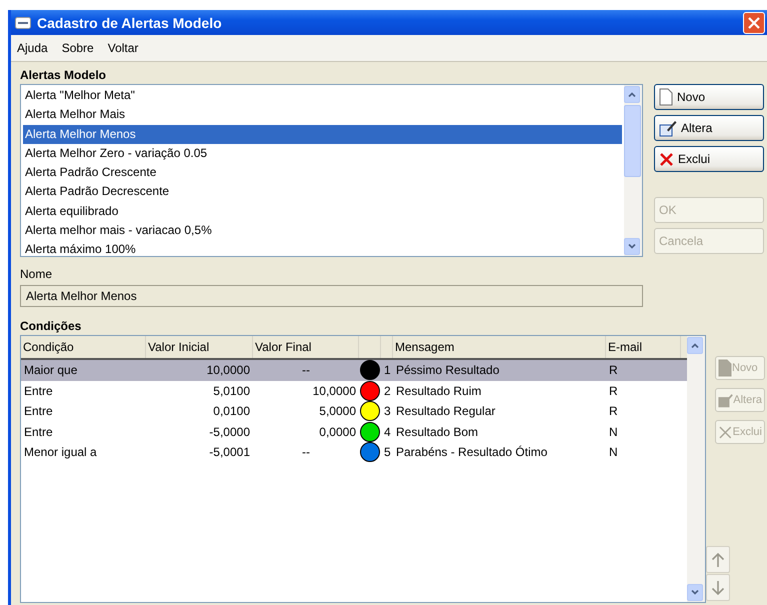  What do you see at coordinates (337, 431) in the screenshot?
I see `table-cell-text: 0,0000` at bounding box center [337, 431].